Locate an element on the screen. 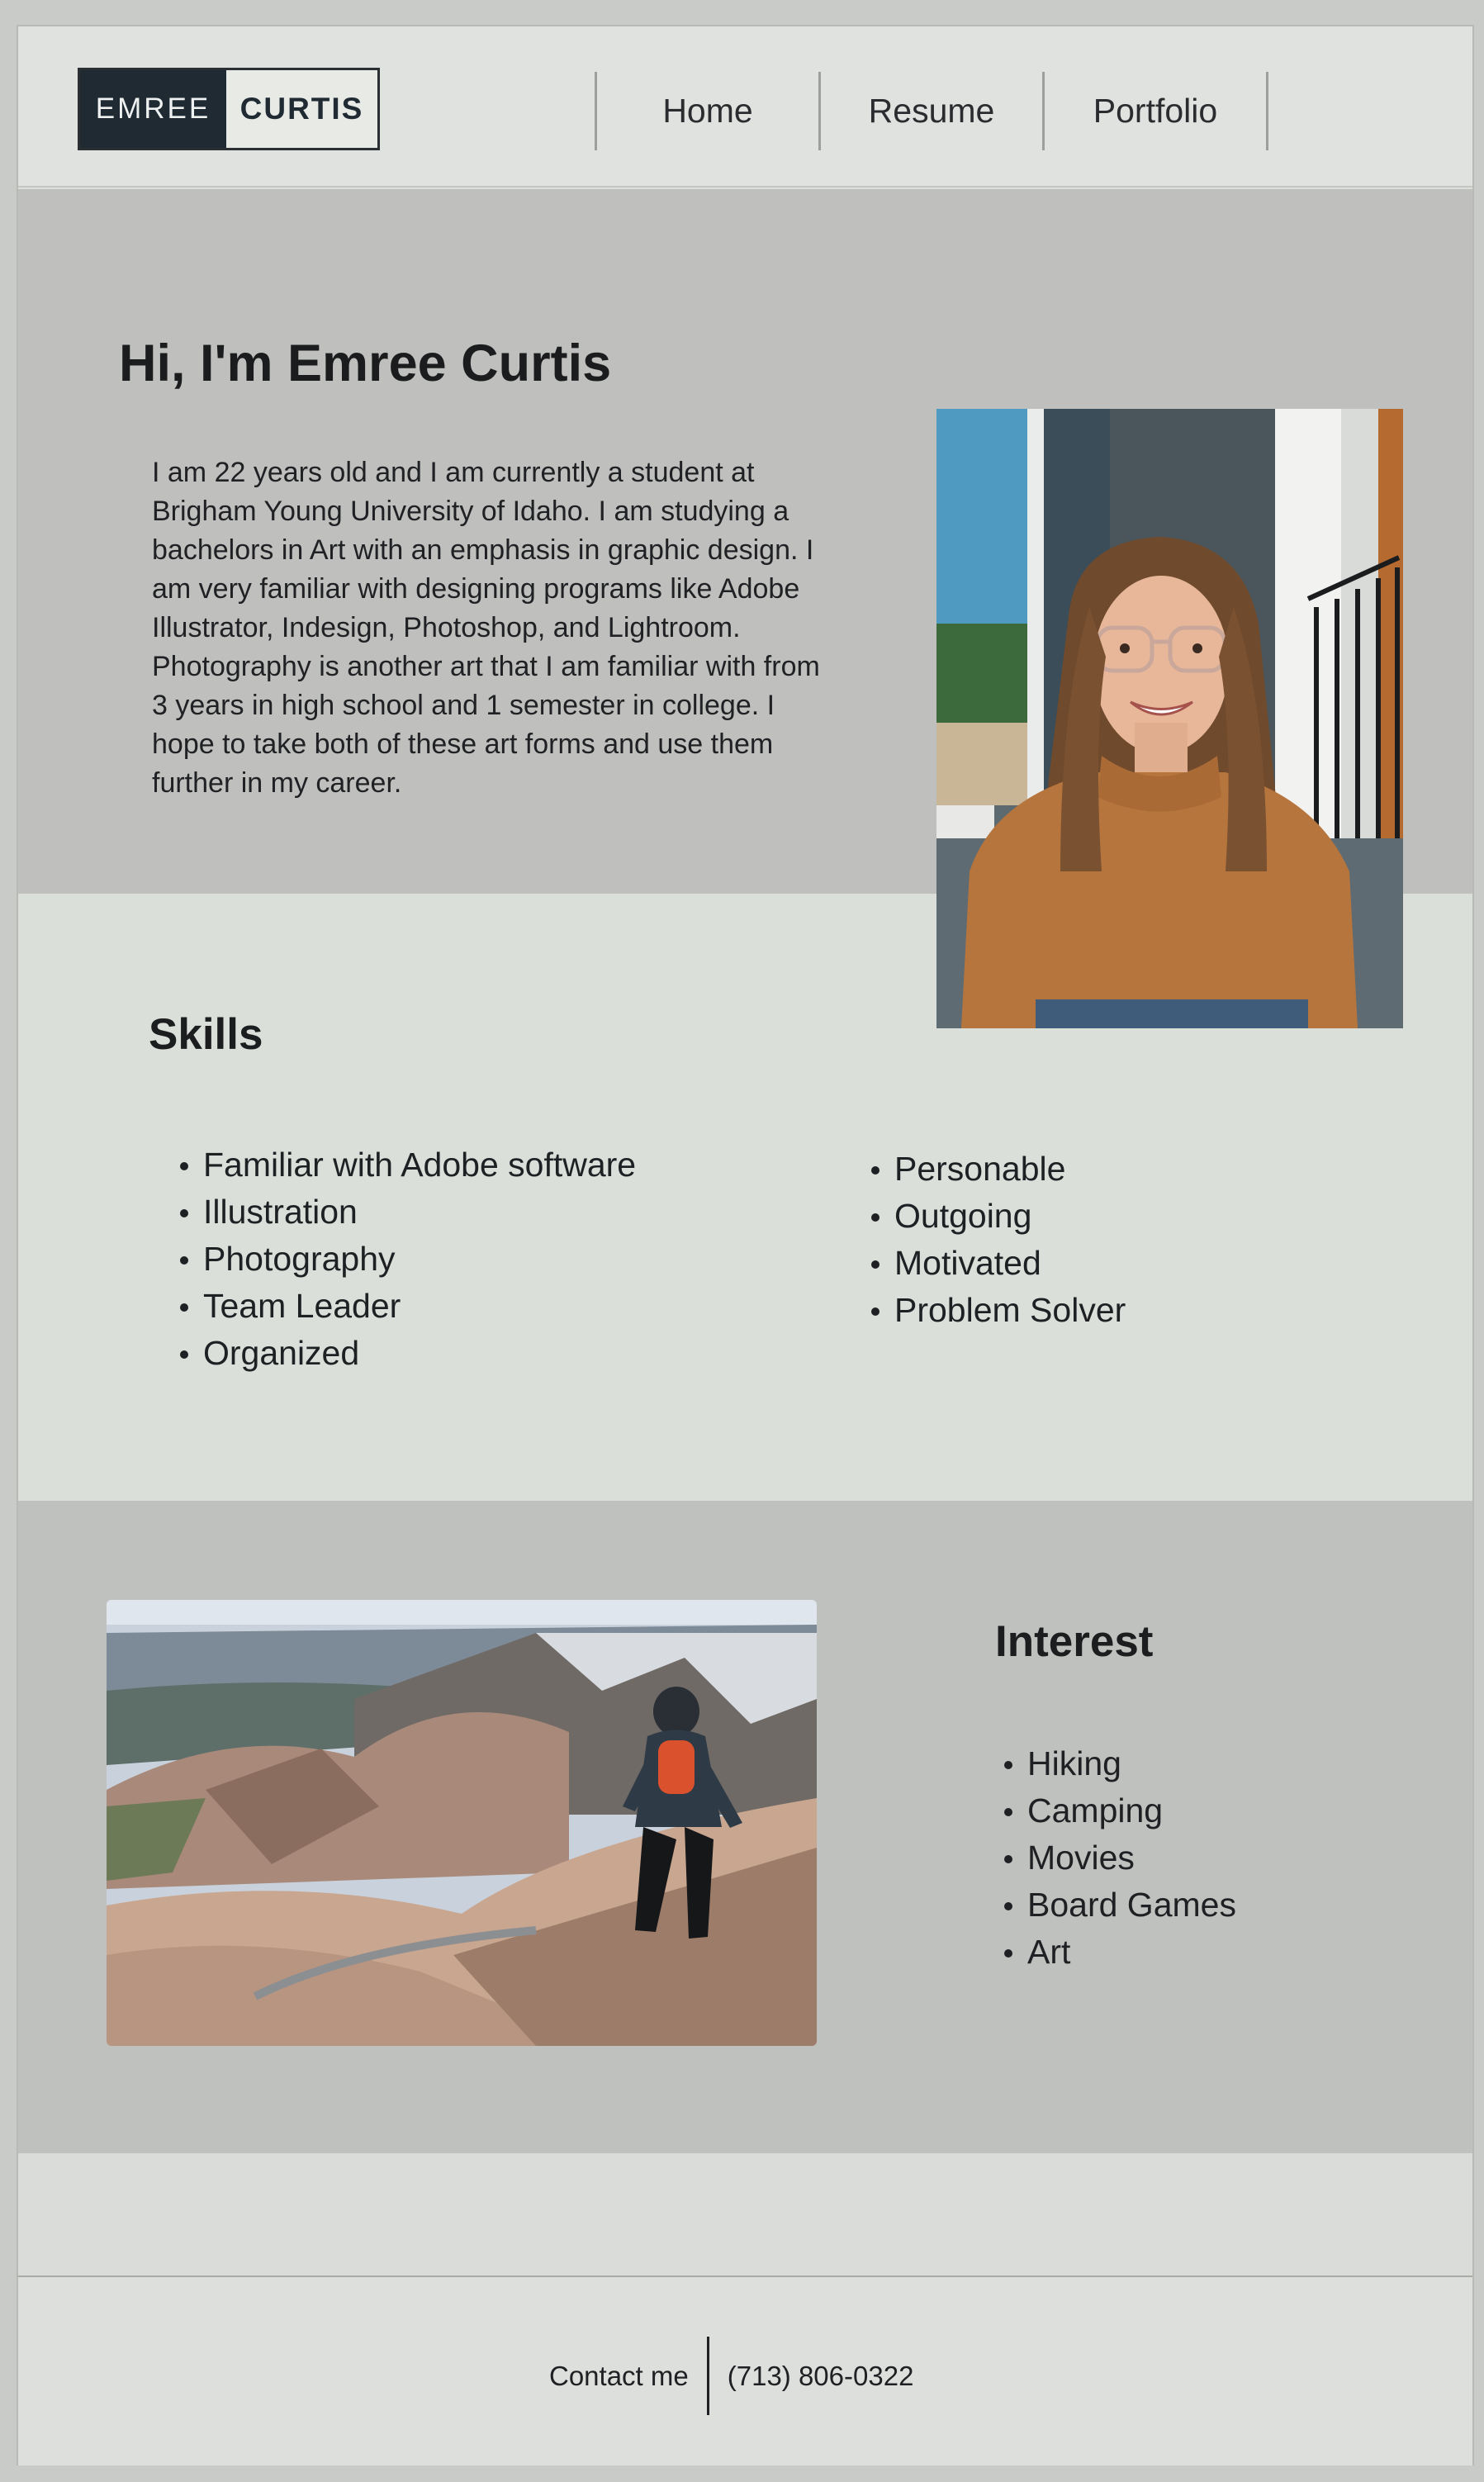  interest-list: Hiking Camping Movies Board Games Art is located at coordinates (1117, 1858).